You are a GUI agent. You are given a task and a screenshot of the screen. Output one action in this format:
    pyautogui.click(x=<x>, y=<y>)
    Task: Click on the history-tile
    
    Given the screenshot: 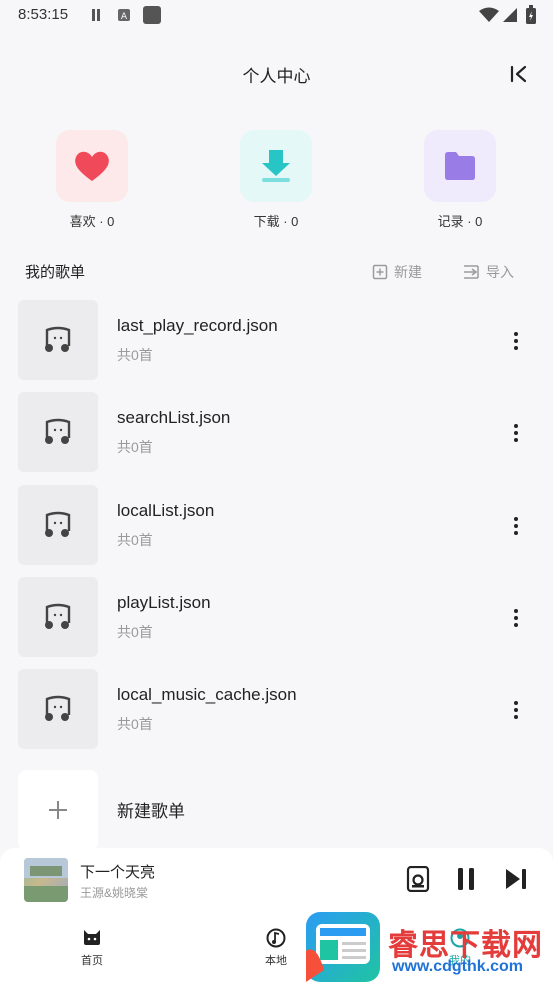 What is the action you would take?
    pyautogui.click(x=460, y=166)
    